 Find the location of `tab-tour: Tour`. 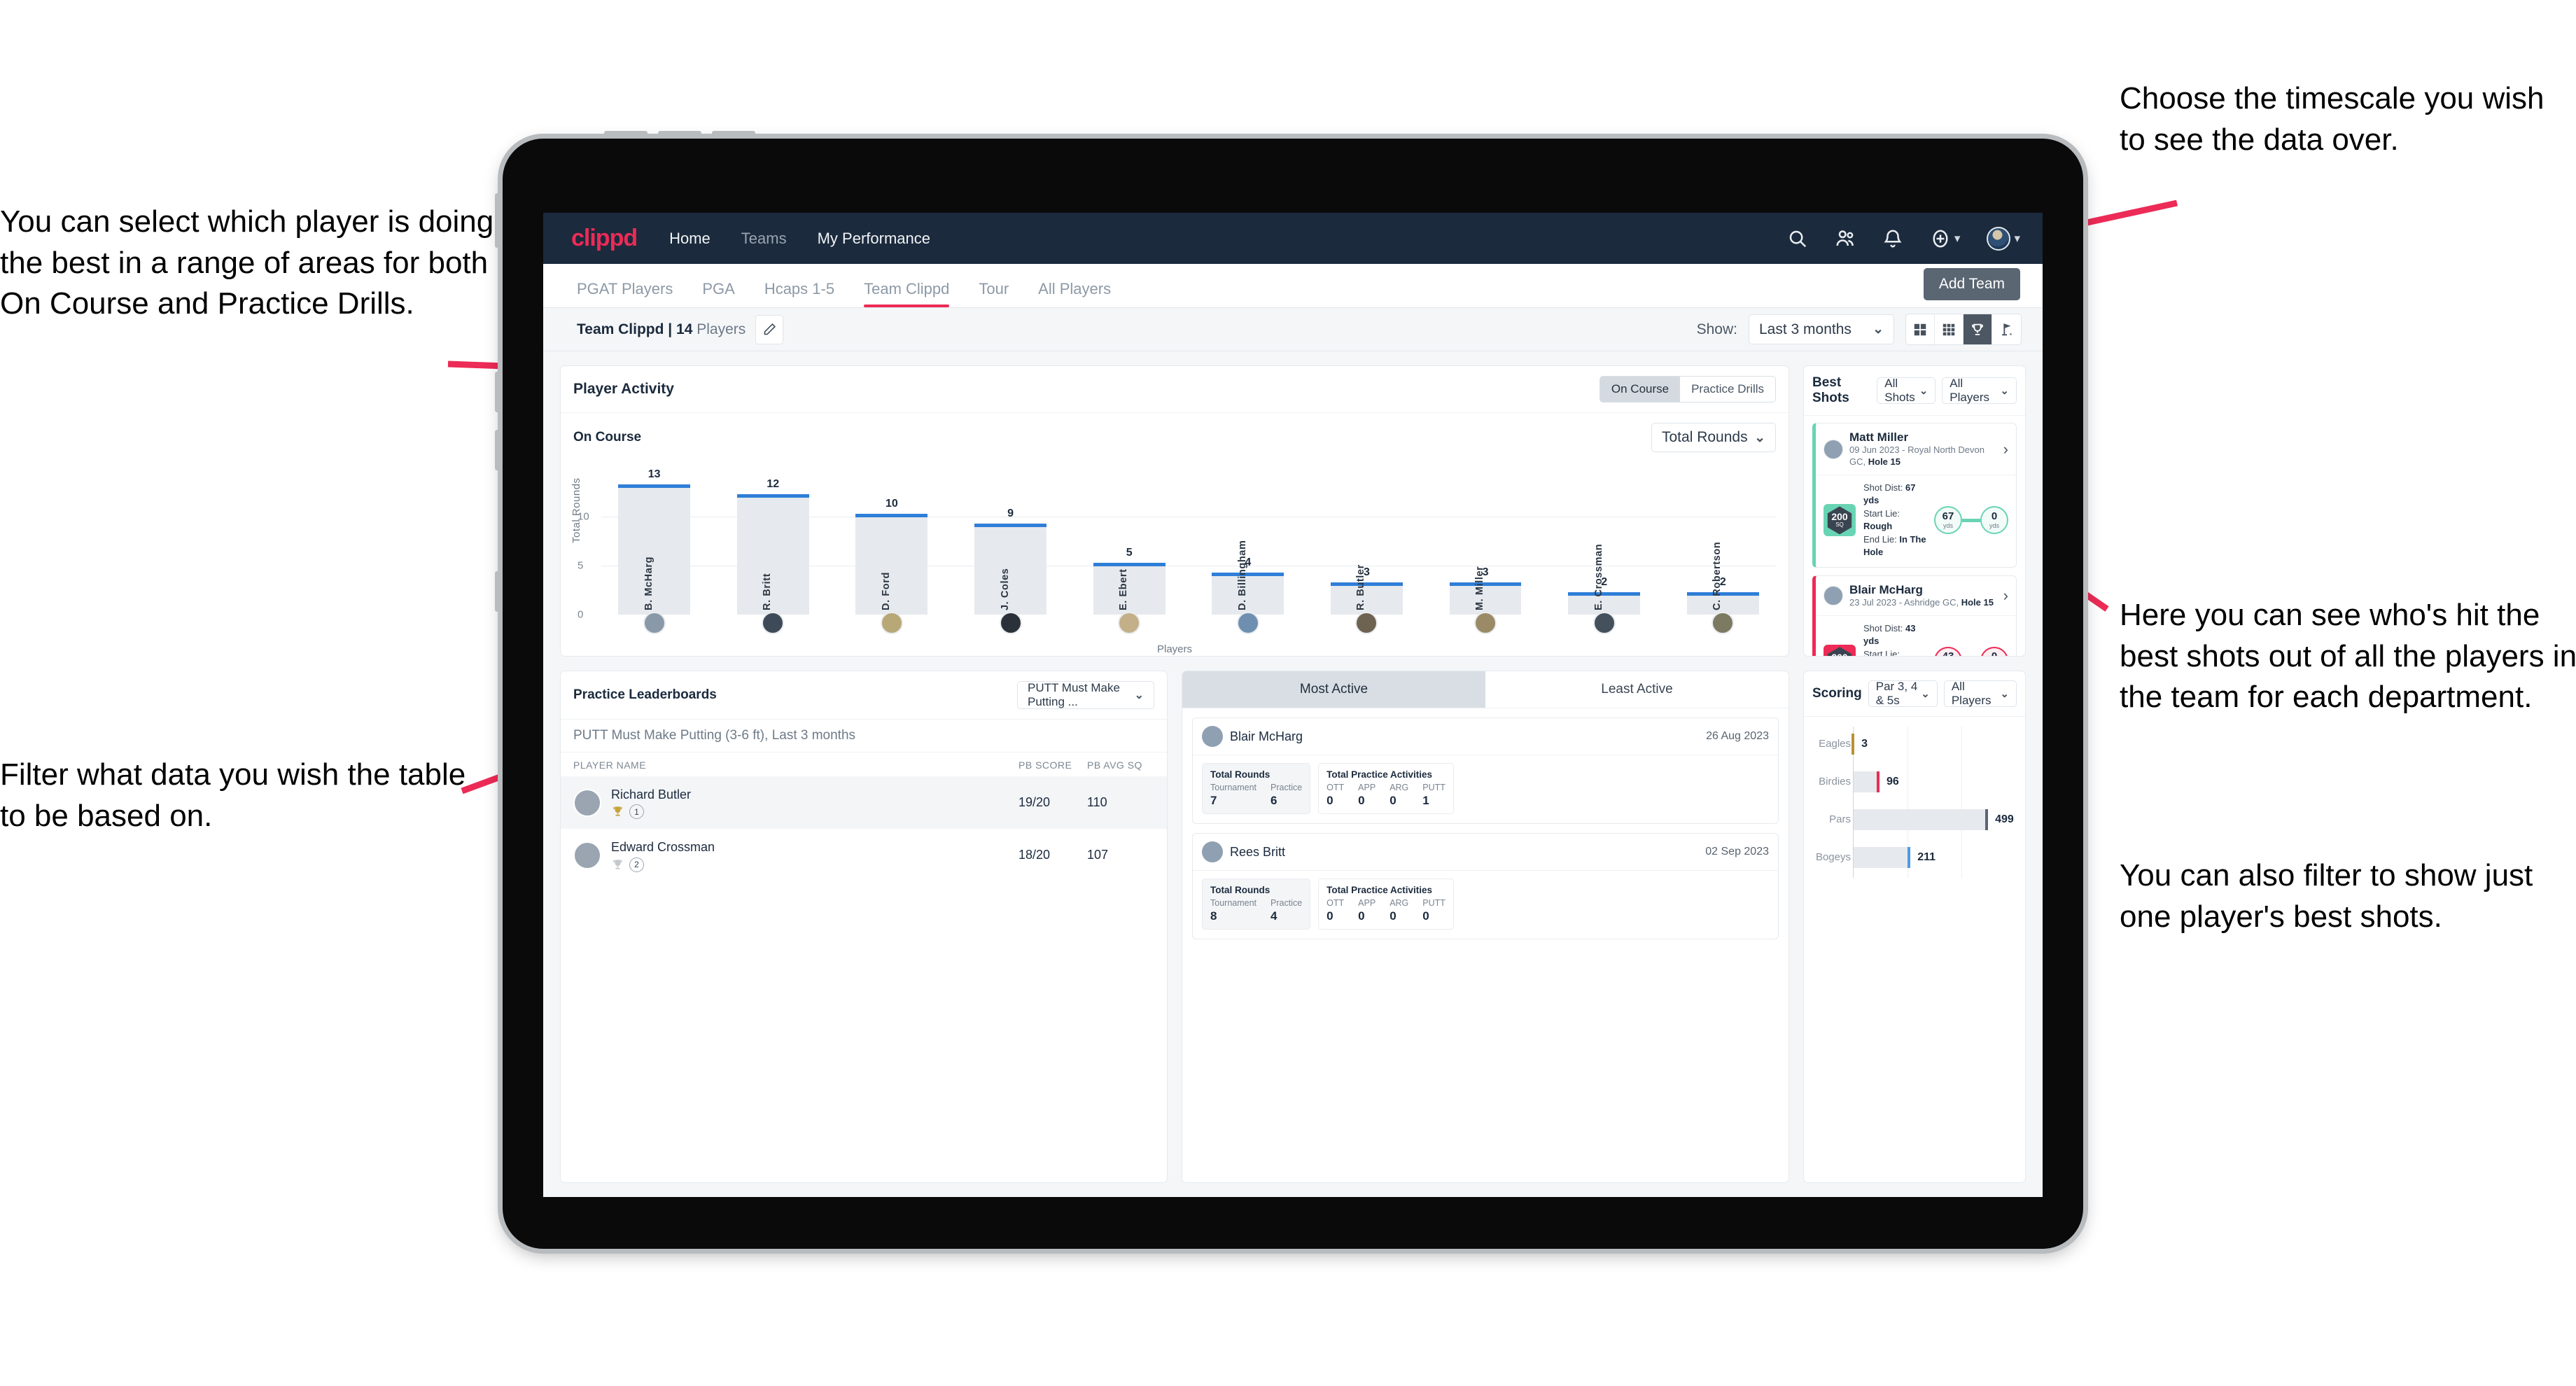

tab-tour: Tour is located at coordinates (994, 293).